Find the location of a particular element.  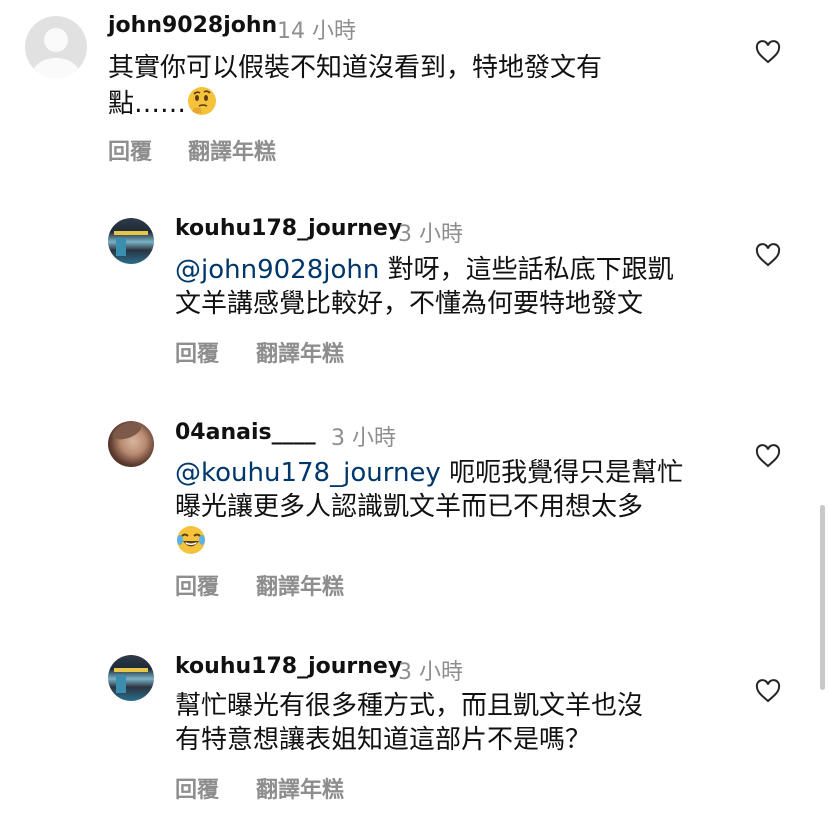

mention-link: @john9028john is located at coordinates (277, 270).